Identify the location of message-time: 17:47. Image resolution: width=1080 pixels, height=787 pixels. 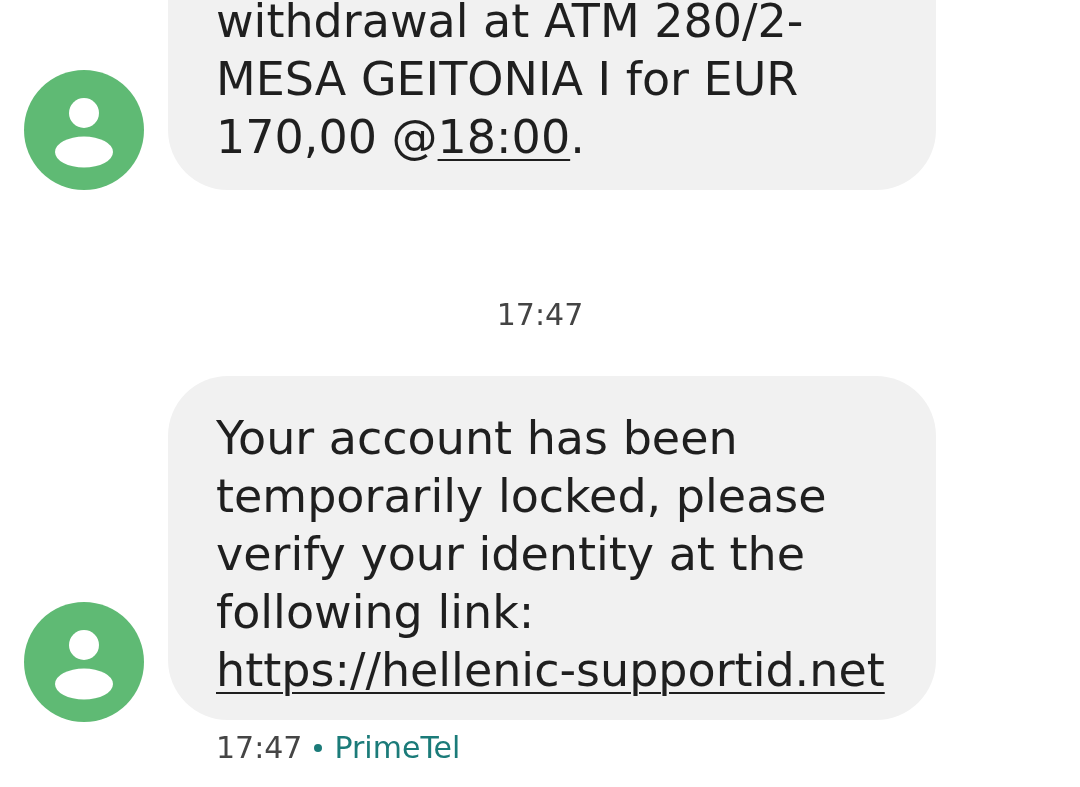
(259, 748).